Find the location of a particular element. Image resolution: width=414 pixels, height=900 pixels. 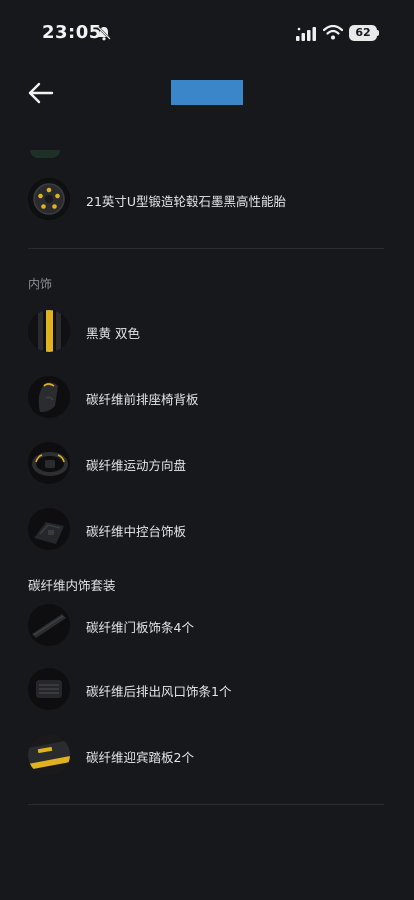

option-label: 21英寸U型锻造轮毂石墨黑高性能胎 is located at coordinates (186, 201).